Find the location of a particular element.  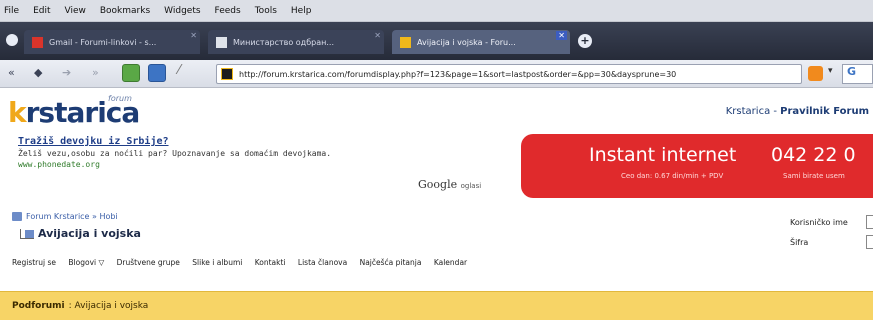

banner-phone: 042 22 0 is located at coordinates (813, 155).